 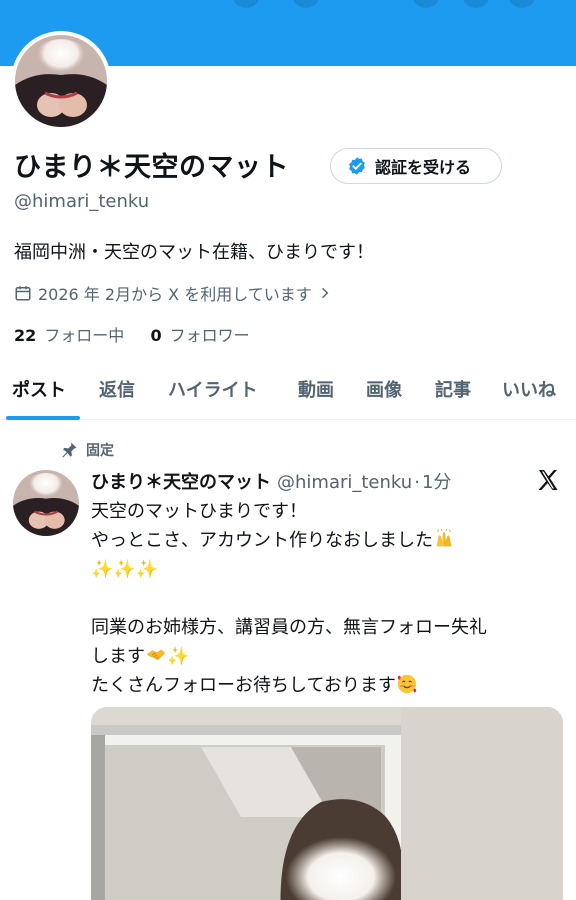 I want to click on pin-icon, so click(x=69, y=450).